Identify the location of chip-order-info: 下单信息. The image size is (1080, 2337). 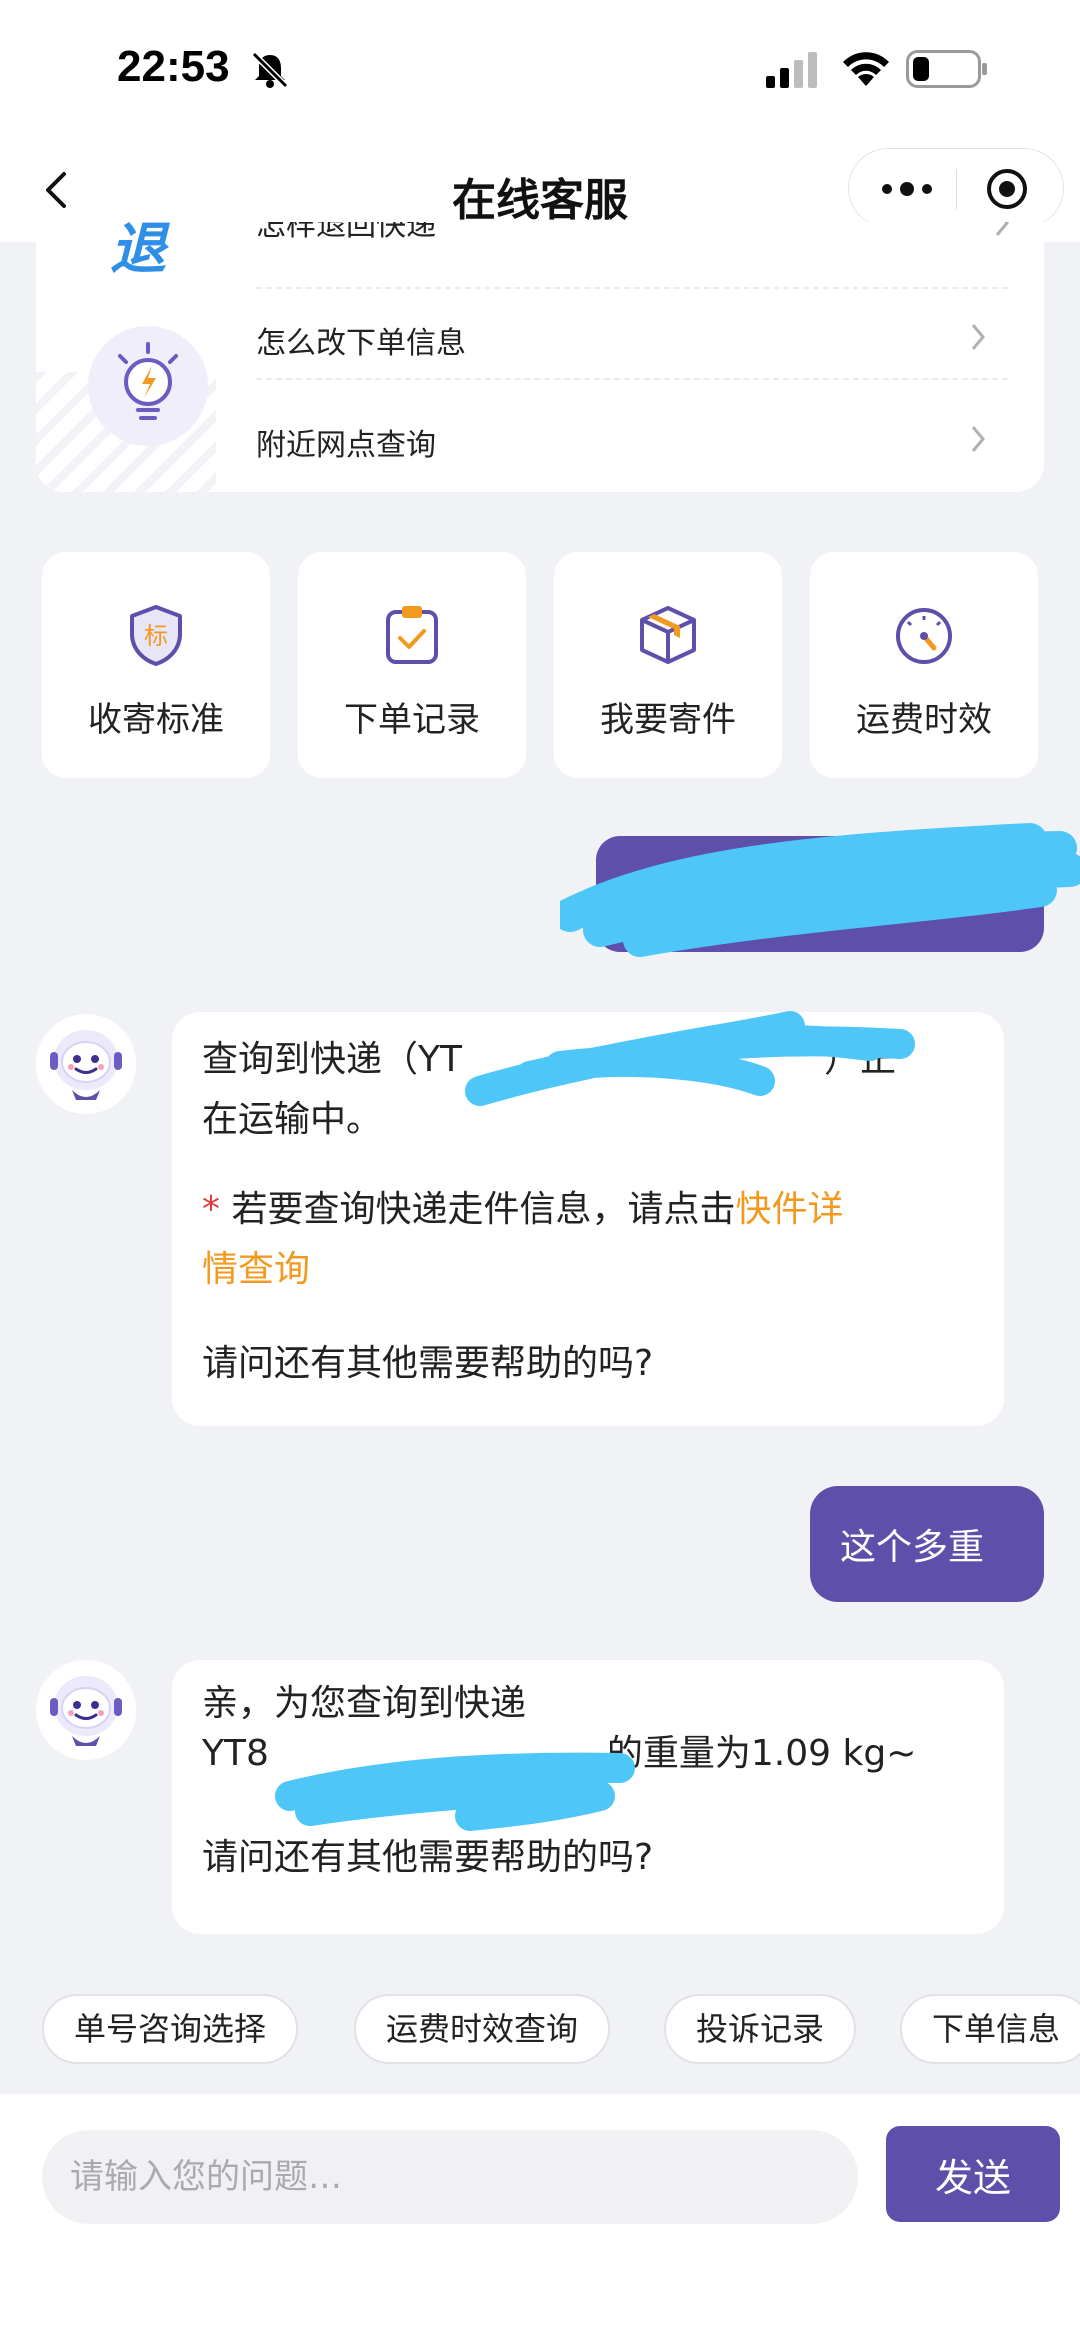
(990, 2029).